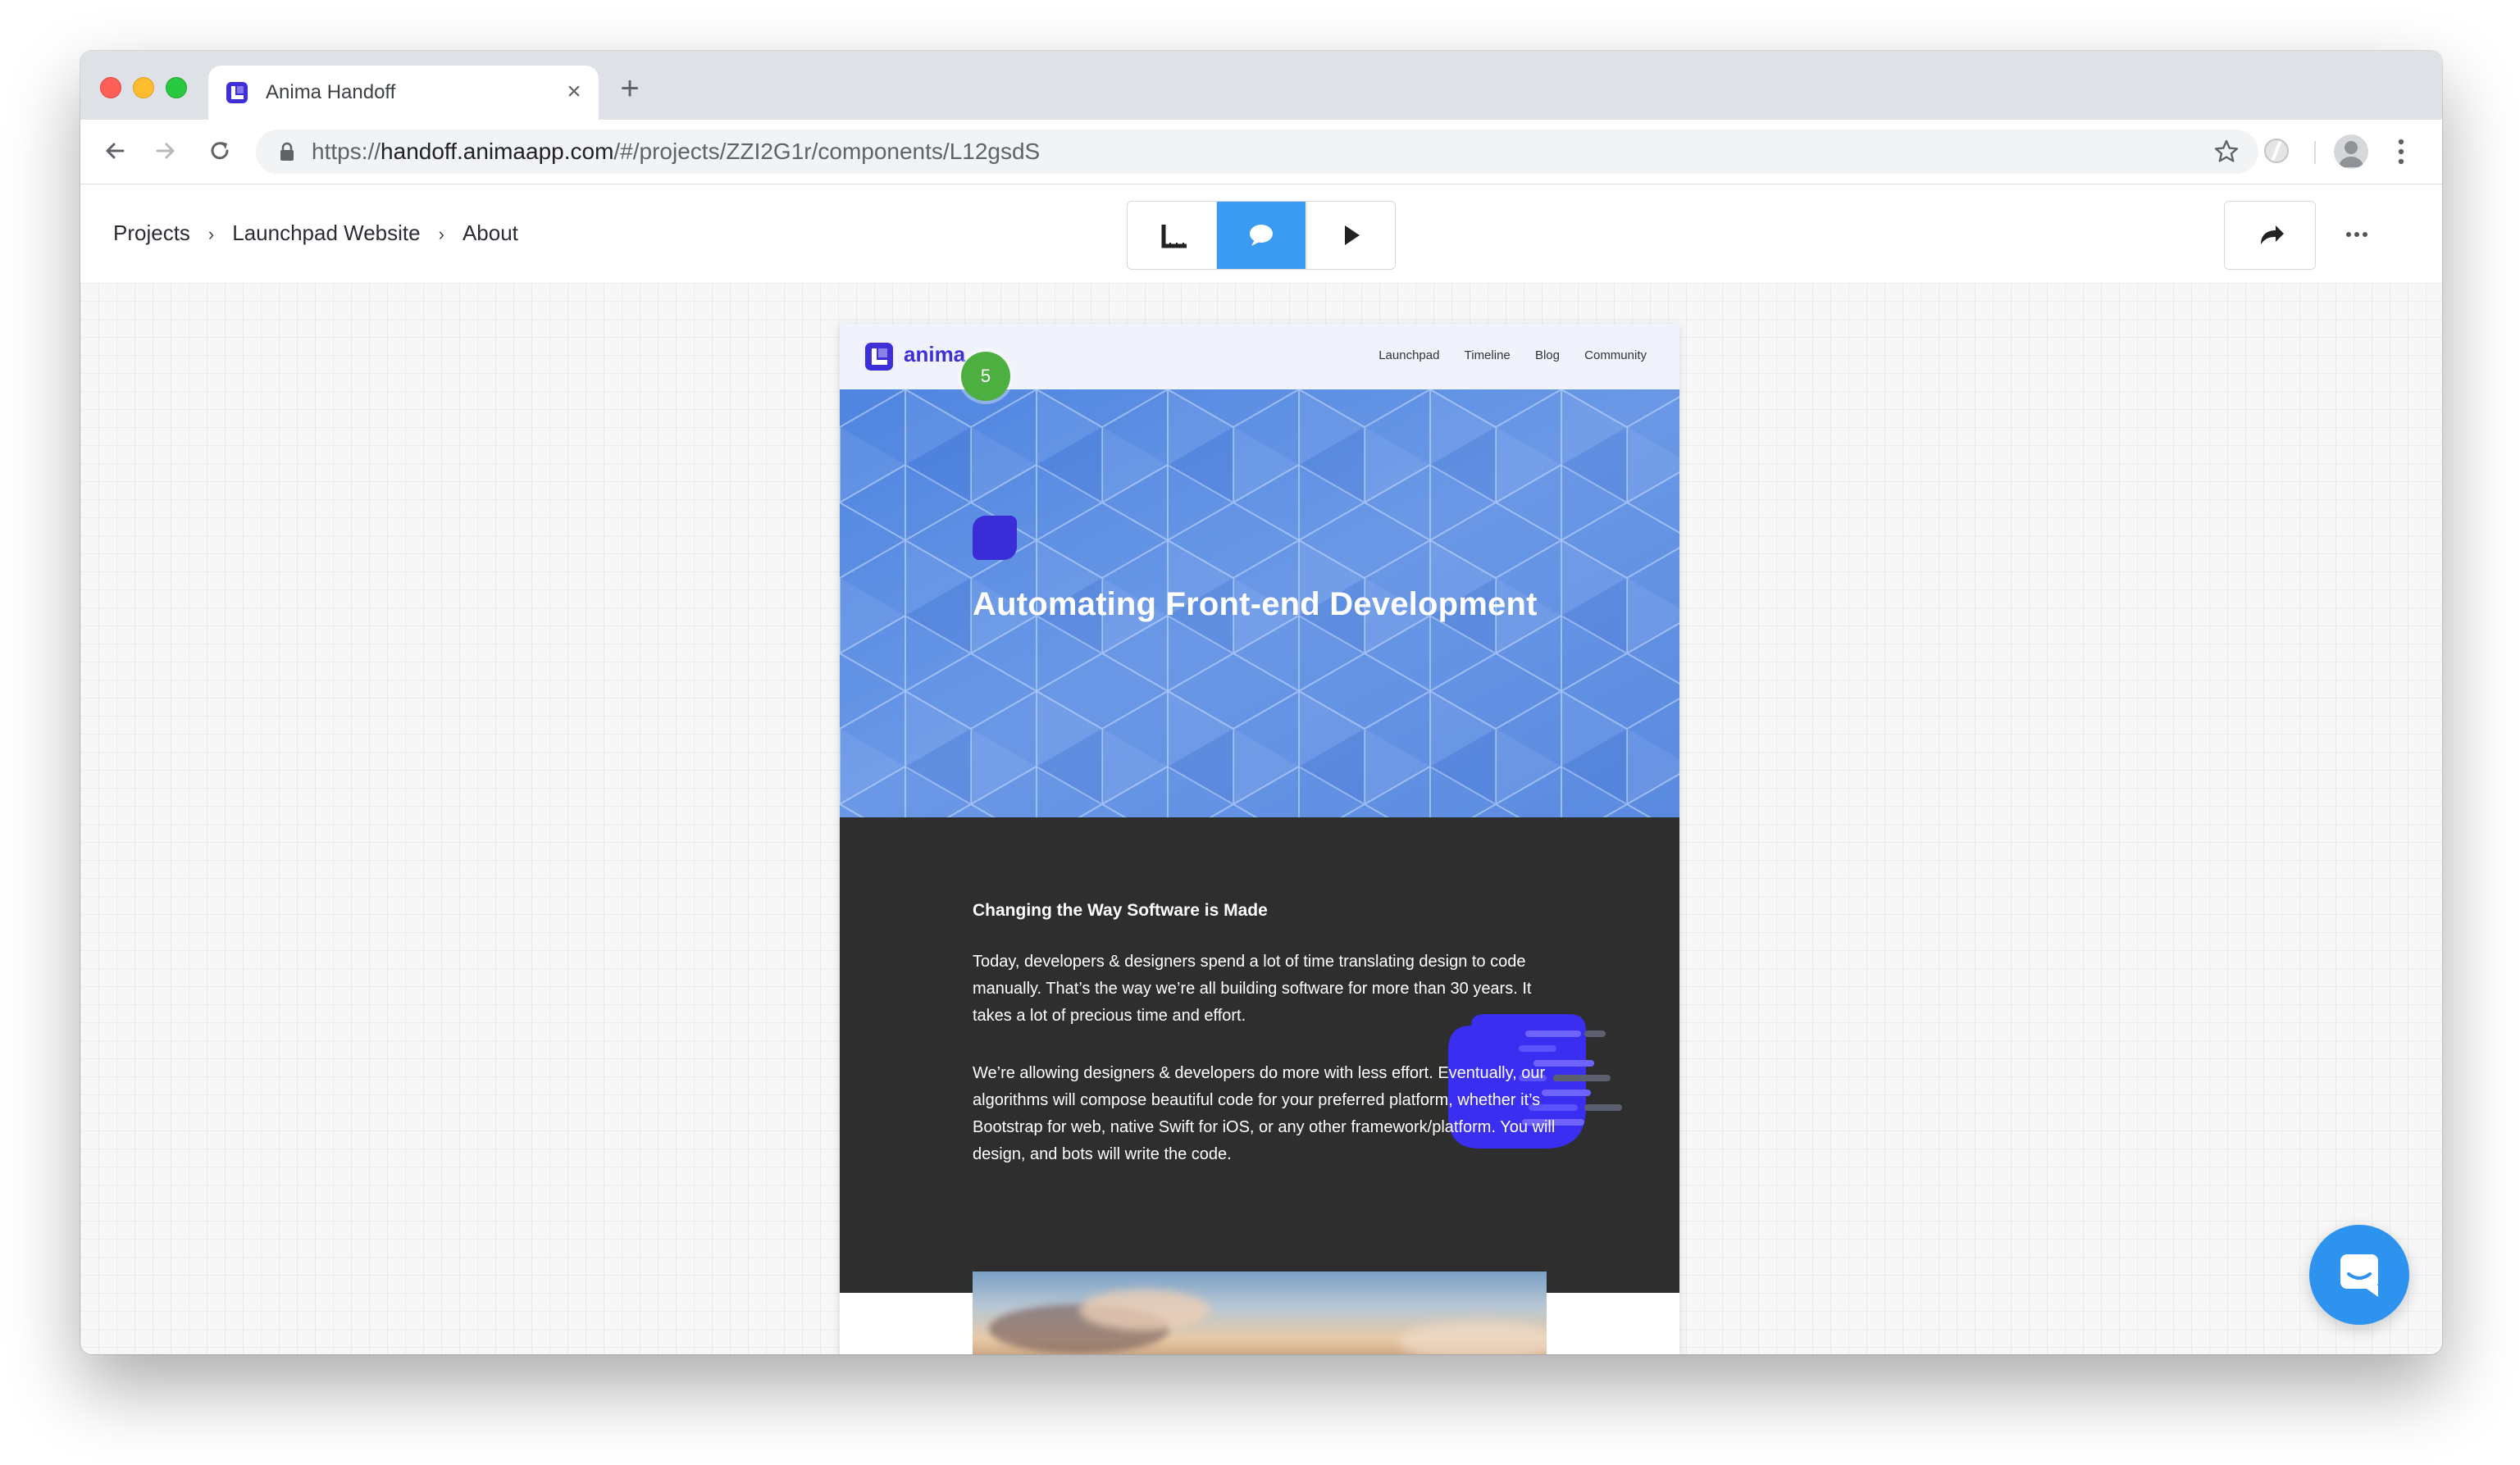 The image size is (2520, 1465). What do you see at coordinates (1488, 355) in the screenshot?
I see `site-link-timeline: Timeline` at bounding box center [1488, 355].